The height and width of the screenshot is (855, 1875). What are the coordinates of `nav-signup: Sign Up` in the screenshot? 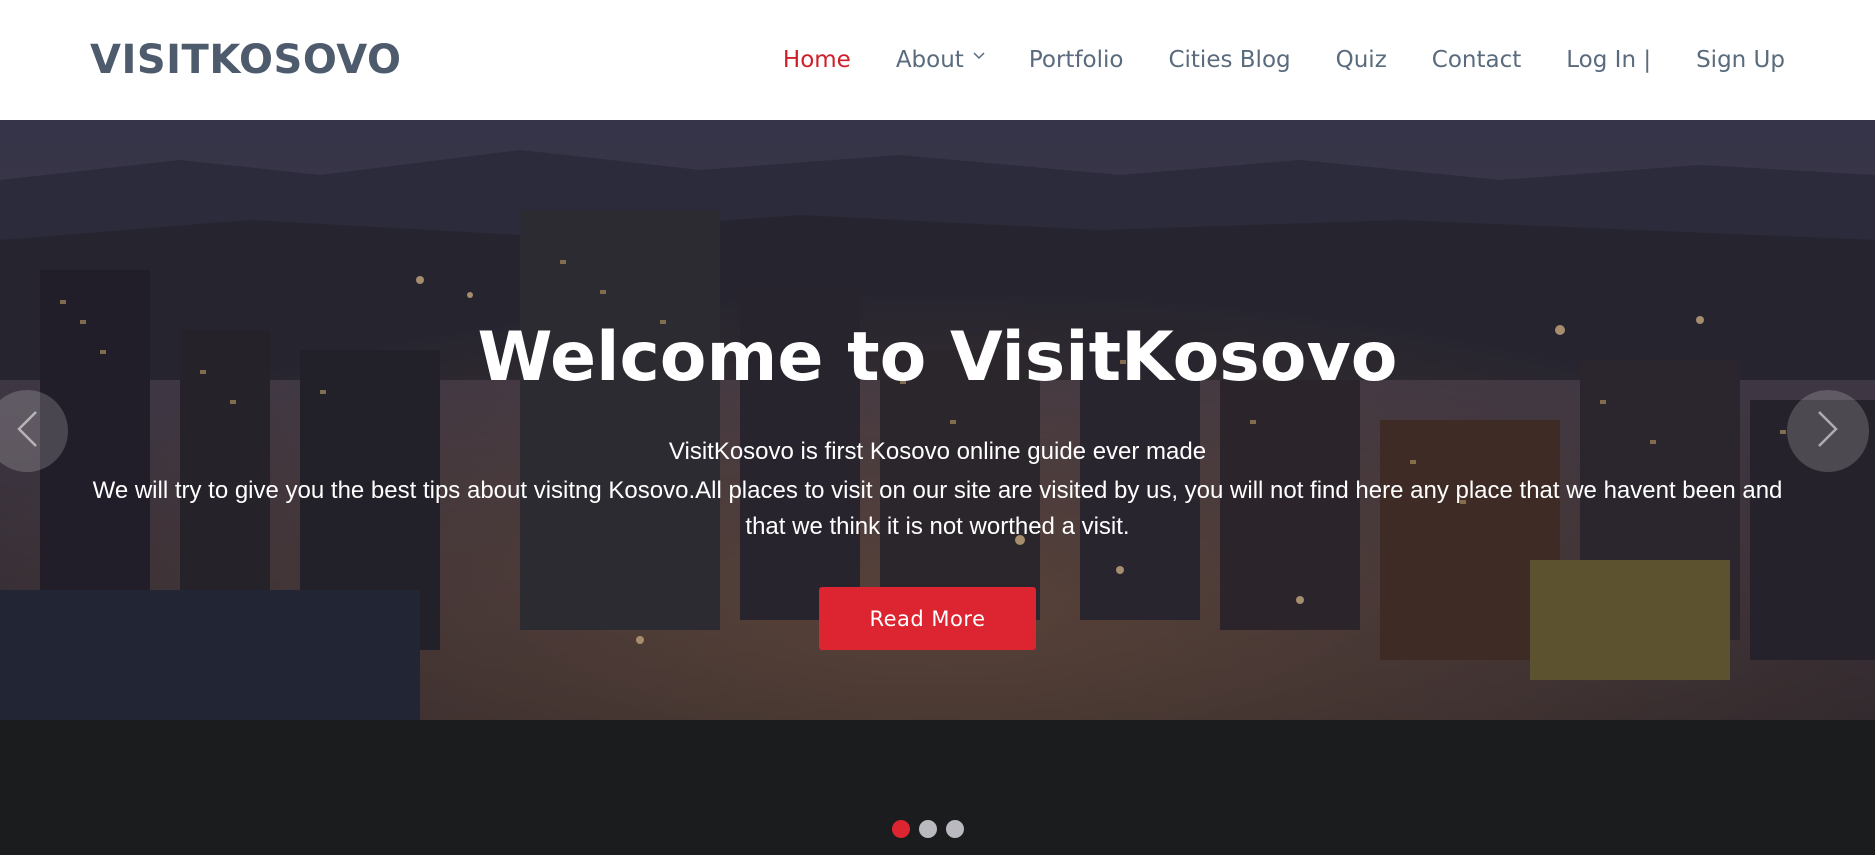 It's located at (1740, 60).